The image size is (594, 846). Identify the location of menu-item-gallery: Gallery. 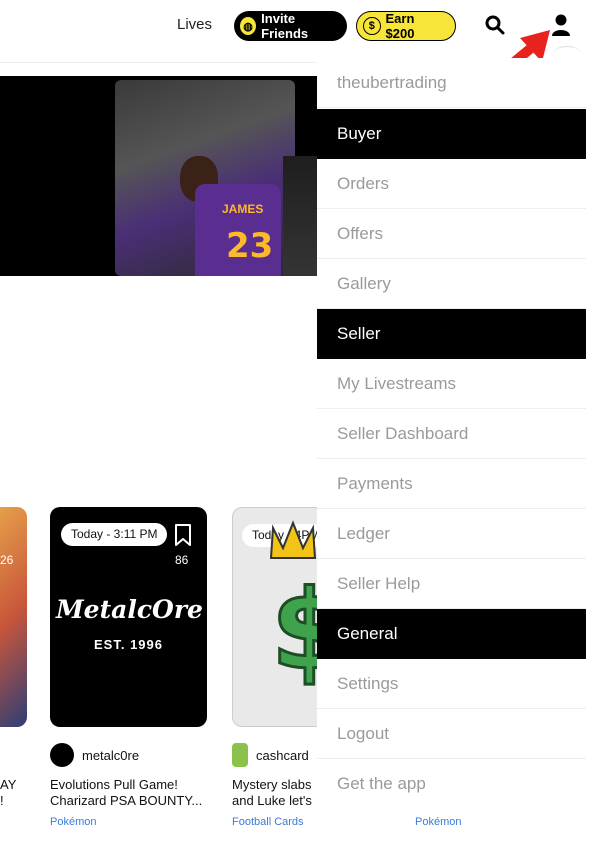
(451, 284).